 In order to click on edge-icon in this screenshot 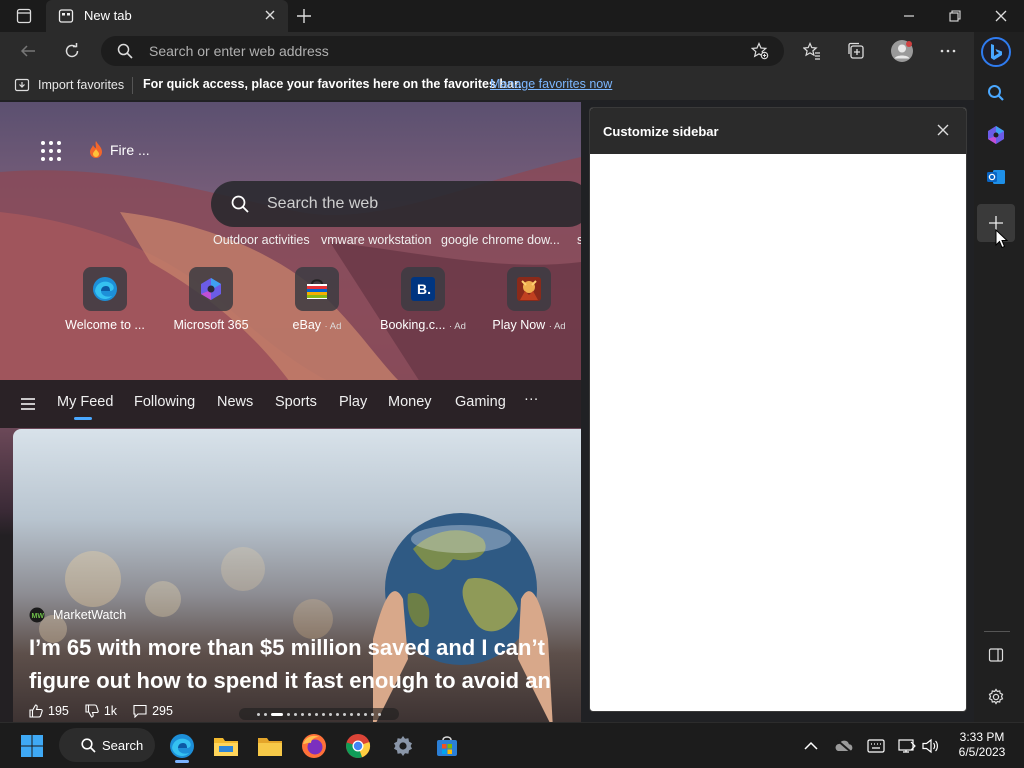, I will do `click(182, 746)`.